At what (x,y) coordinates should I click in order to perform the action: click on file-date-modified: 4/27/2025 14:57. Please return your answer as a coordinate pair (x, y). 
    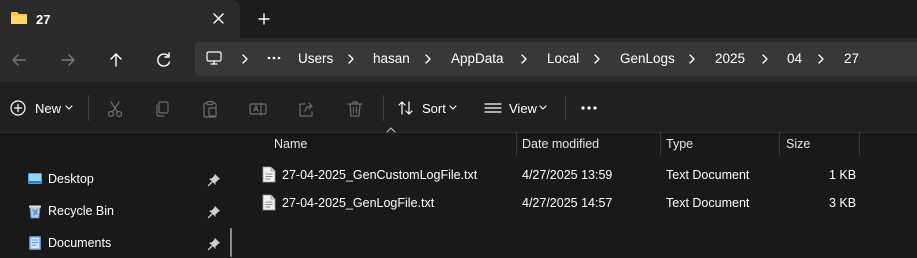
    Looking at the image, I should click on (567, 203).